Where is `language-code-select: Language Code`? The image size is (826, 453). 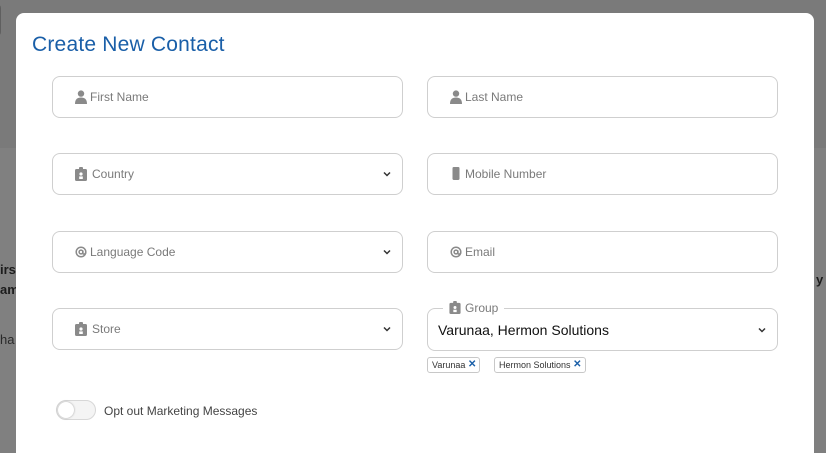 language-code-select: Language Code is located at coordinates (227, 252).